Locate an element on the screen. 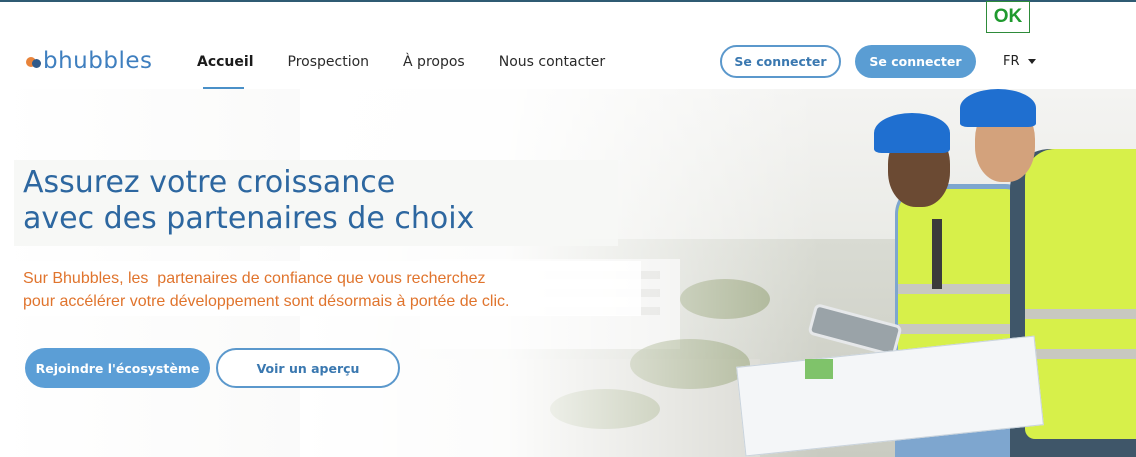  join-ecosystem-button: Rejoindre l'écosystème is located at coordinates (117, 368).